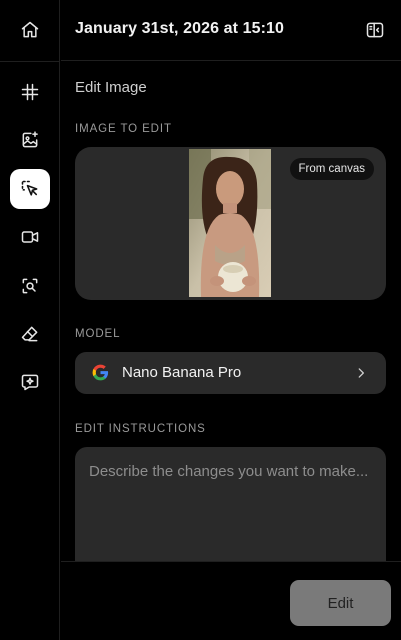  I want to click on edit-button: Edit, so click(340, 603).